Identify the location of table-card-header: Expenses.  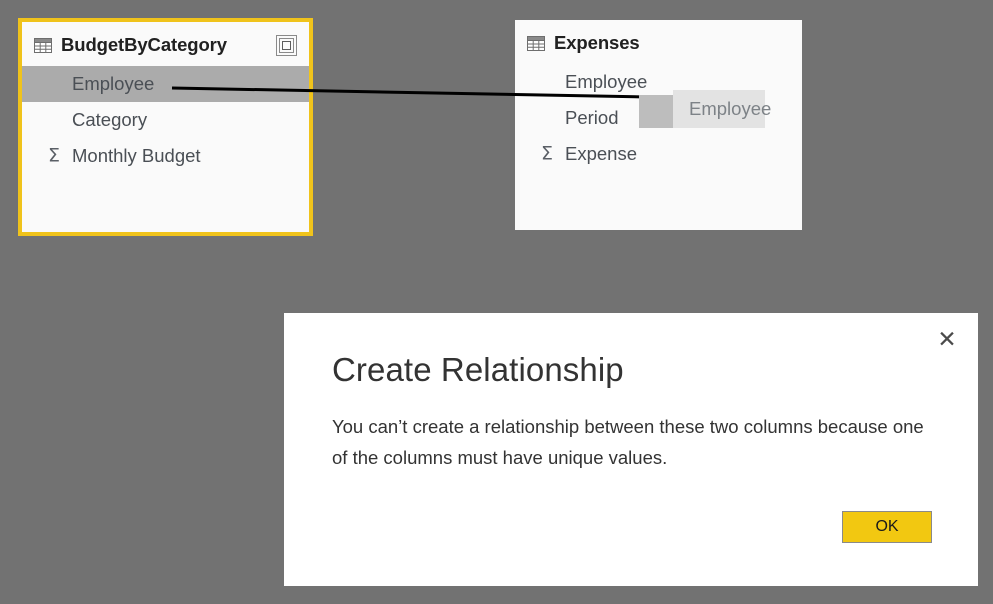
(658, 37).